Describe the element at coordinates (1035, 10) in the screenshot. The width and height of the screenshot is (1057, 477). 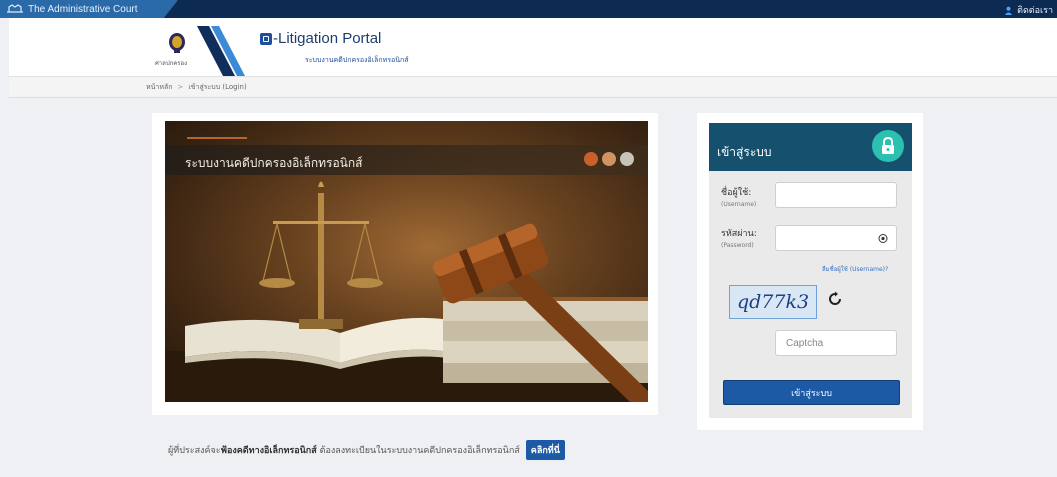
I see `contact-label: ติดต่อเรา` at that location.